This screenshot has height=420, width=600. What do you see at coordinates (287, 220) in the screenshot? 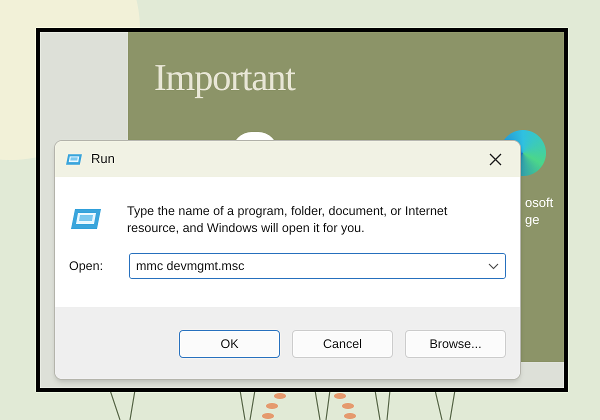
I see `dialog-message: Type the name of a program, folder, document, or Internet resource, and Windows will open it for you.` at bounding box center [287, 220].